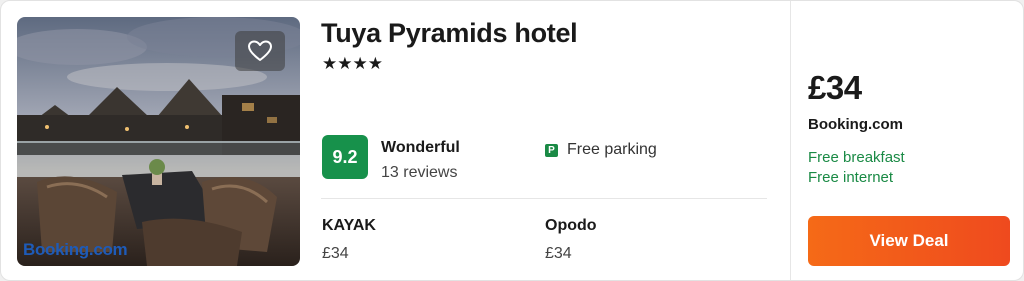 The image size is (1024, 281). I want to click on review-score-badge: 9.2, so click(345, 157).